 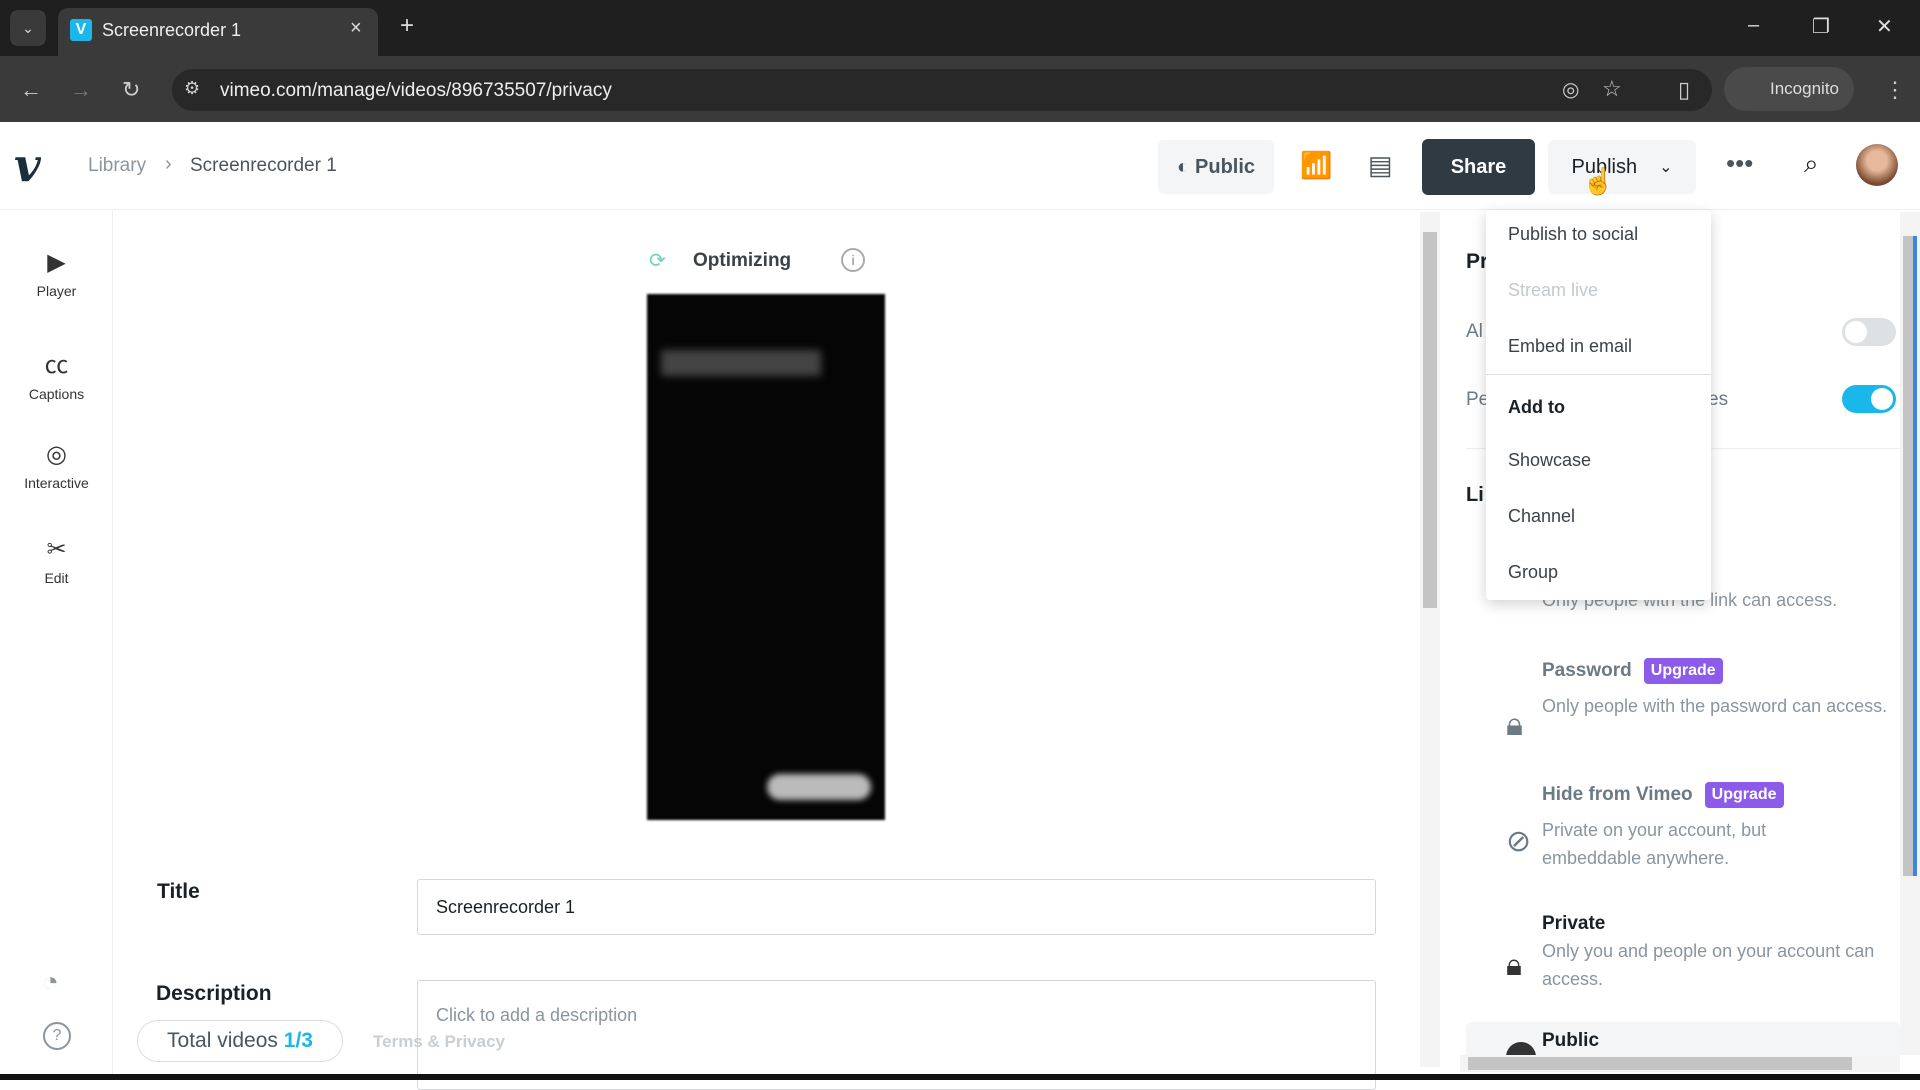 What do you see at coordinates (1475, 495) in the screenshot?
I see `link-section-heading: Li` at bounding box center [1475, 495].